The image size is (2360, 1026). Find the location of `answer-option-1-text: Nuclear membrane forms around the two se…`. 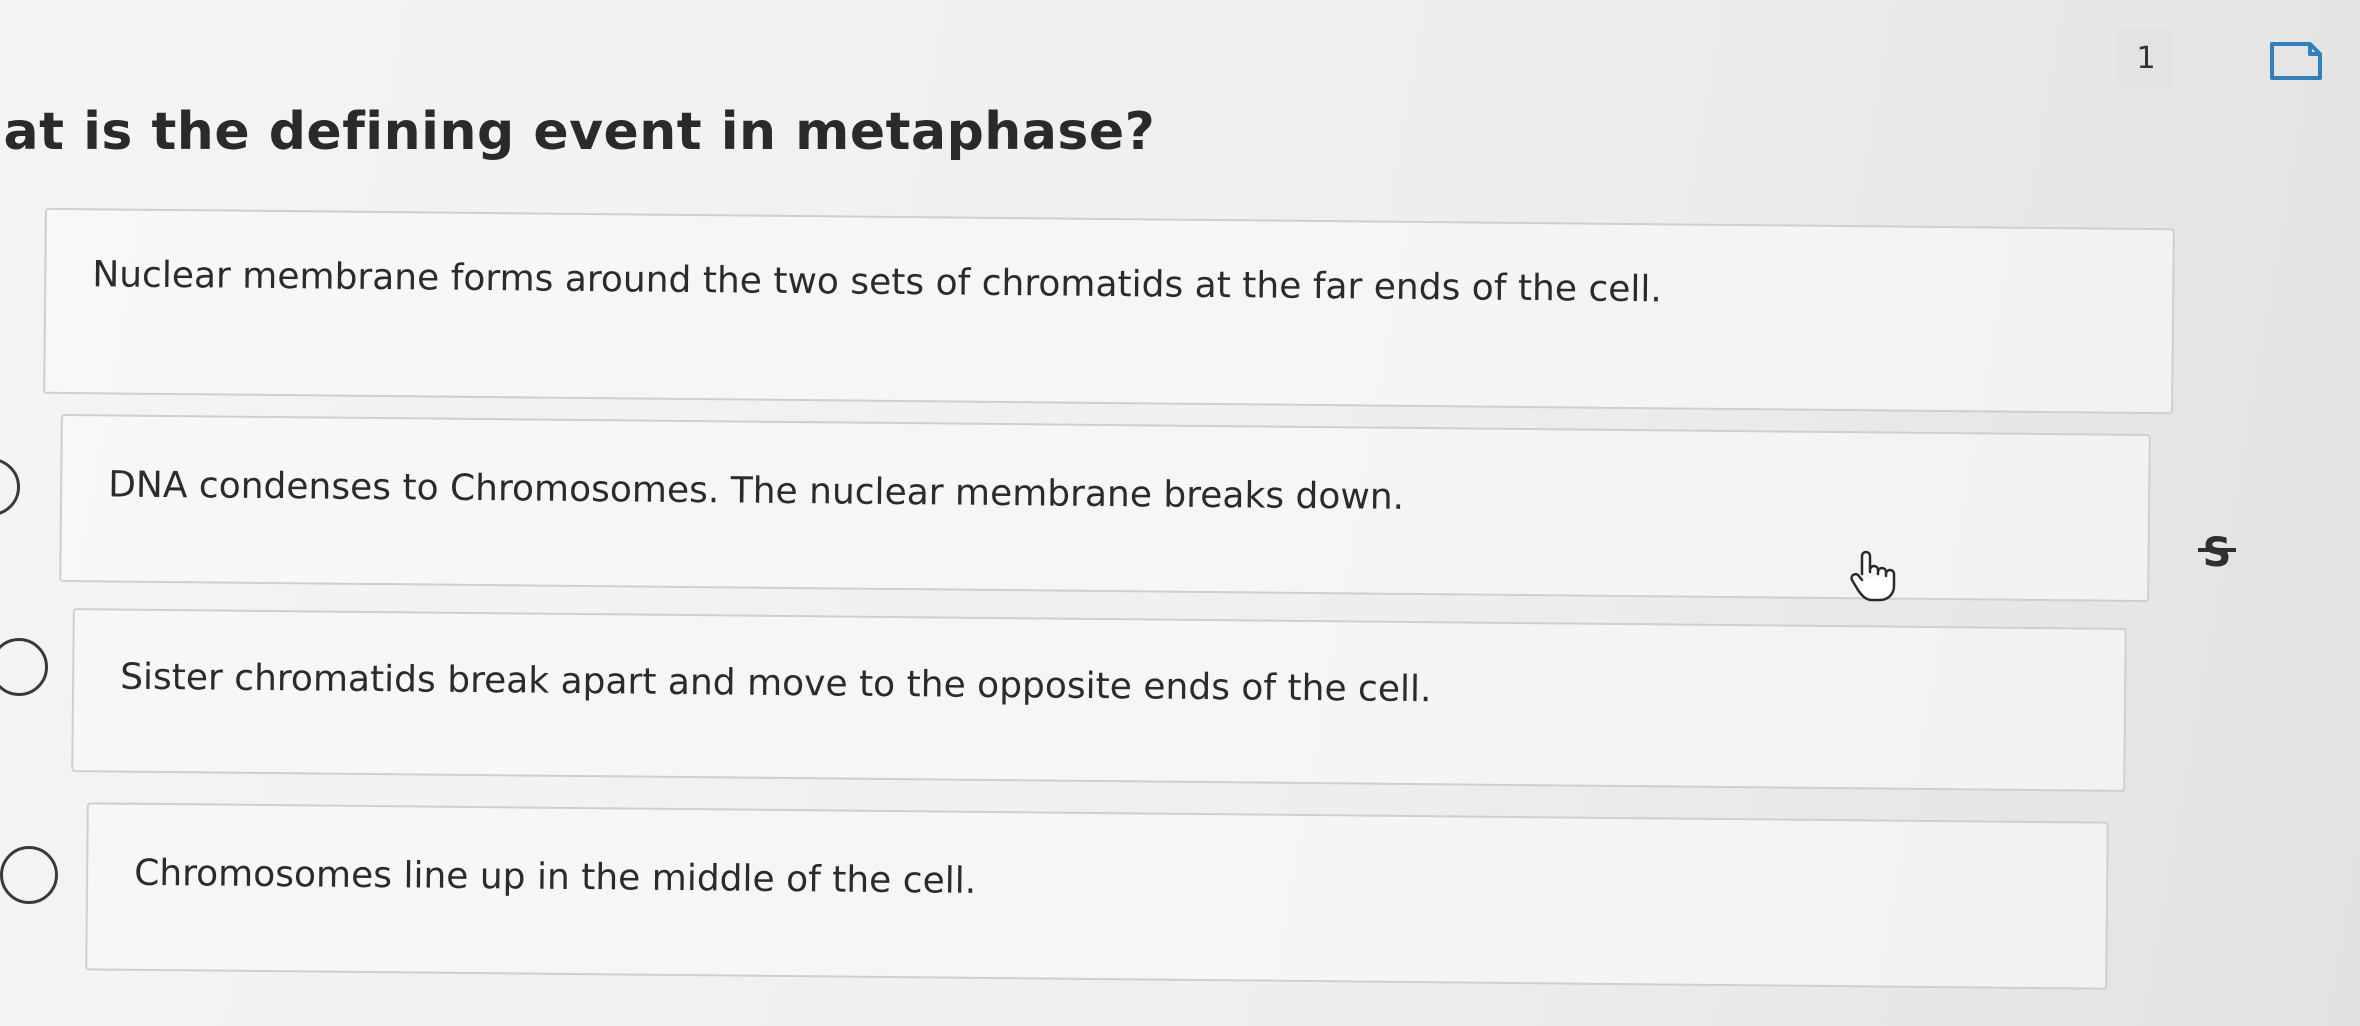

answer-option-1-text: Nuclear membrane forms around the two se… is located at coordinates (877, 282).